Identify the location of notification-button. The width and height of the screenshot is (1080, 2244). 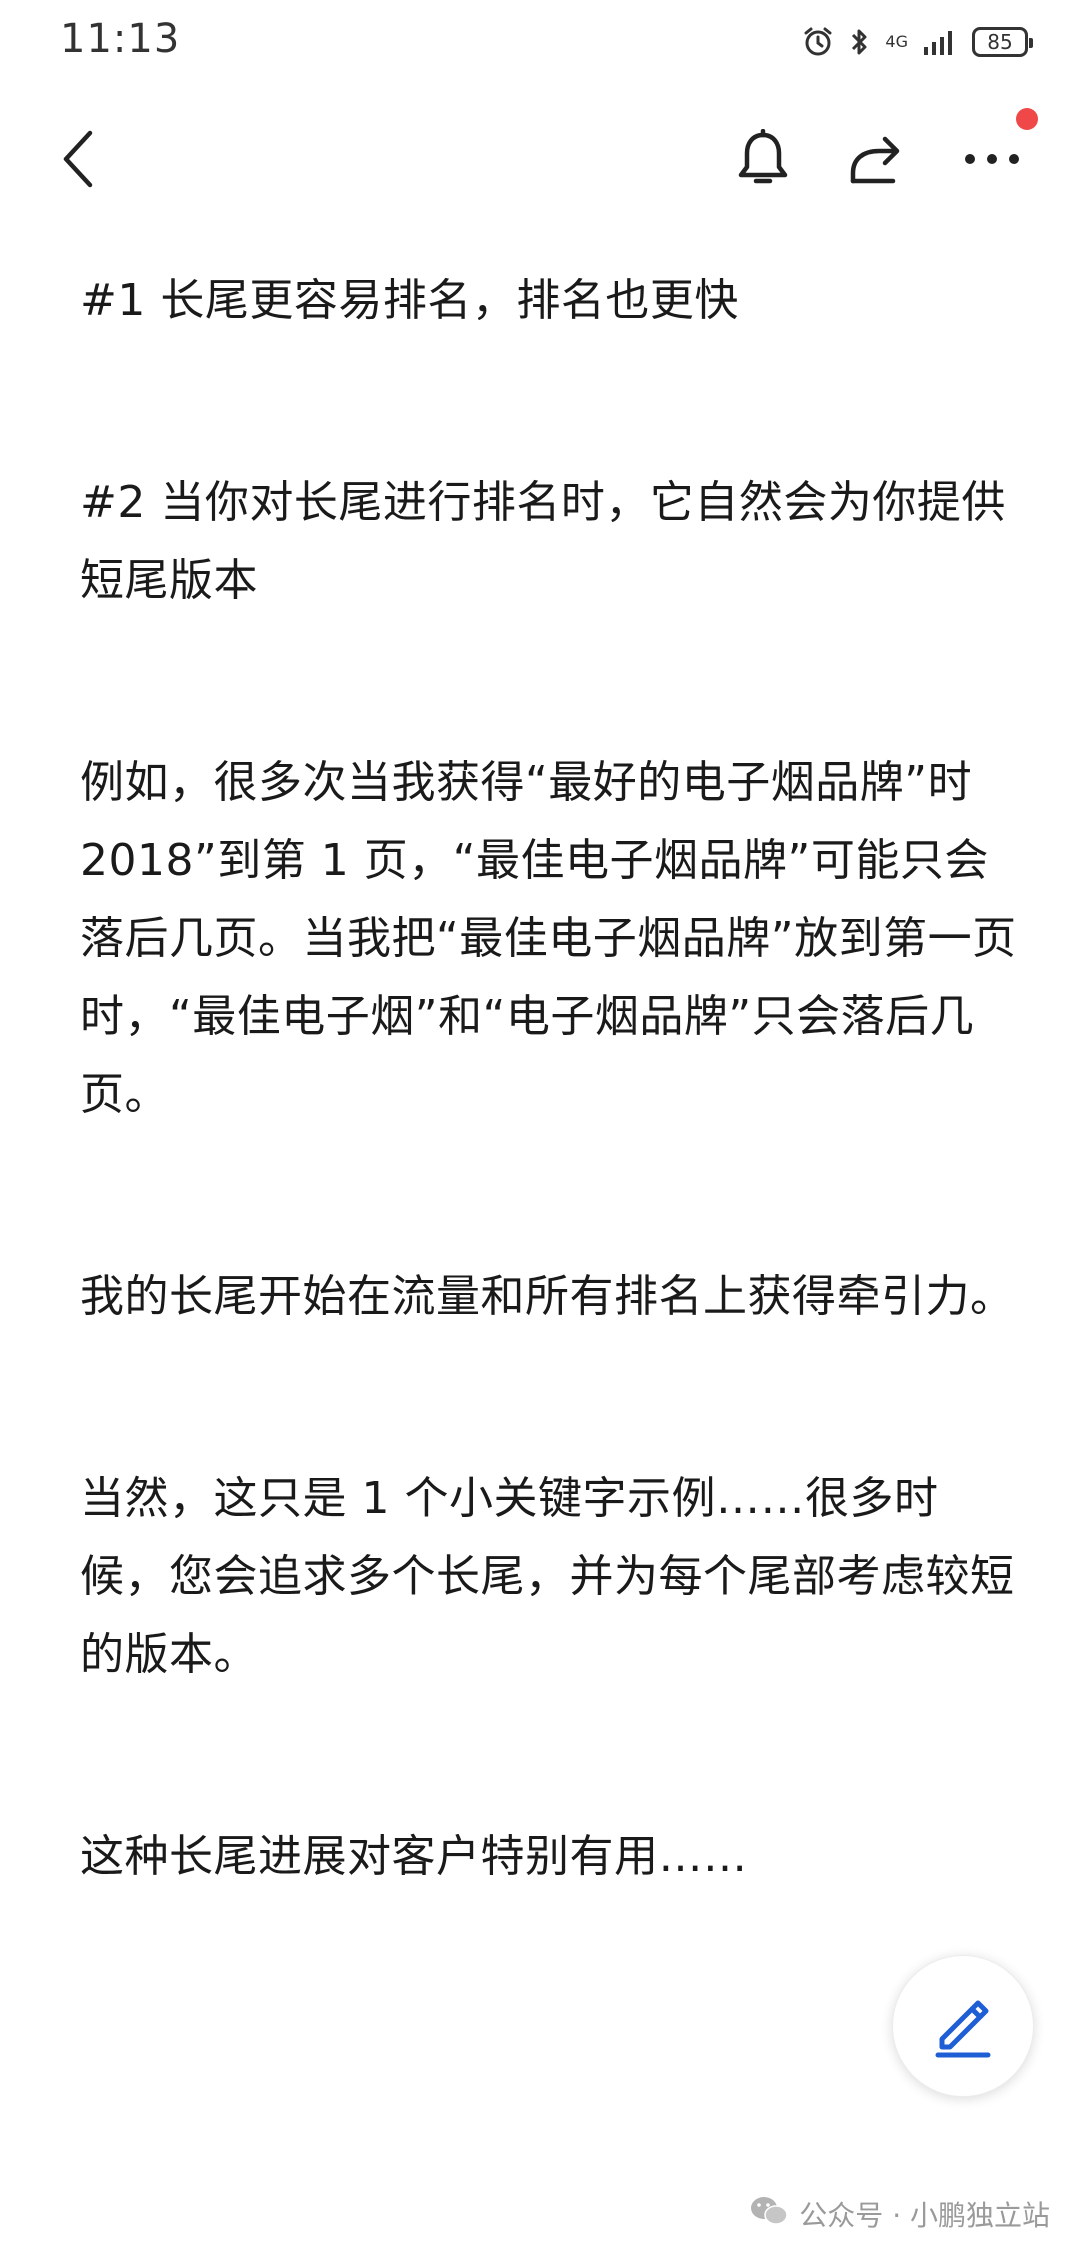
(763, 159).